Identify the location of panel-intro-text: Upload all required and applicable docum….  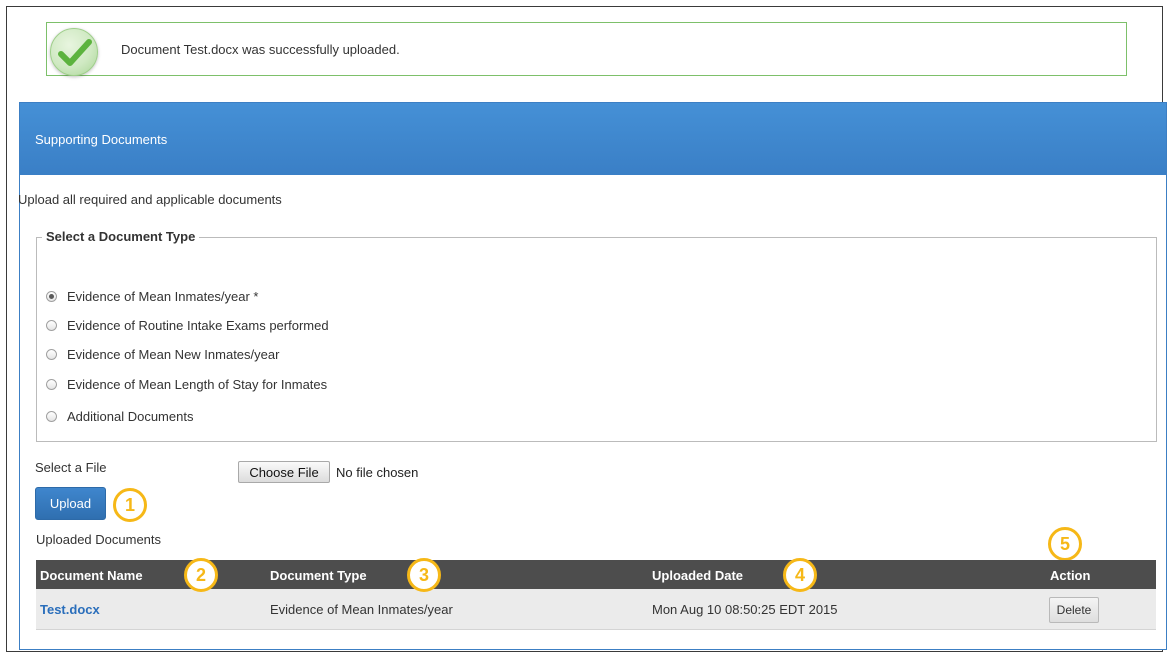
(150, 199).